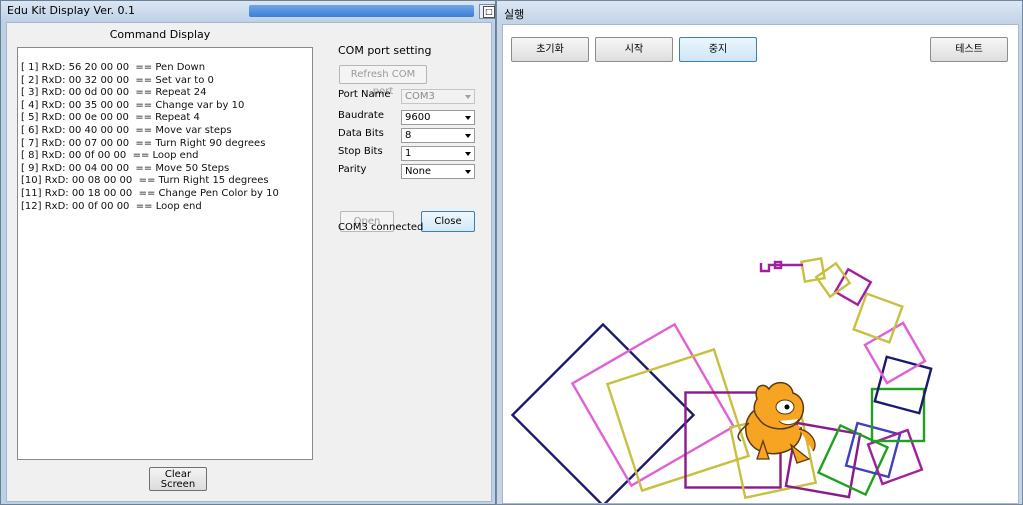 The image size is (1023, 505). I want to click on clear-screen-label-2: Screen, so click(178, 484).